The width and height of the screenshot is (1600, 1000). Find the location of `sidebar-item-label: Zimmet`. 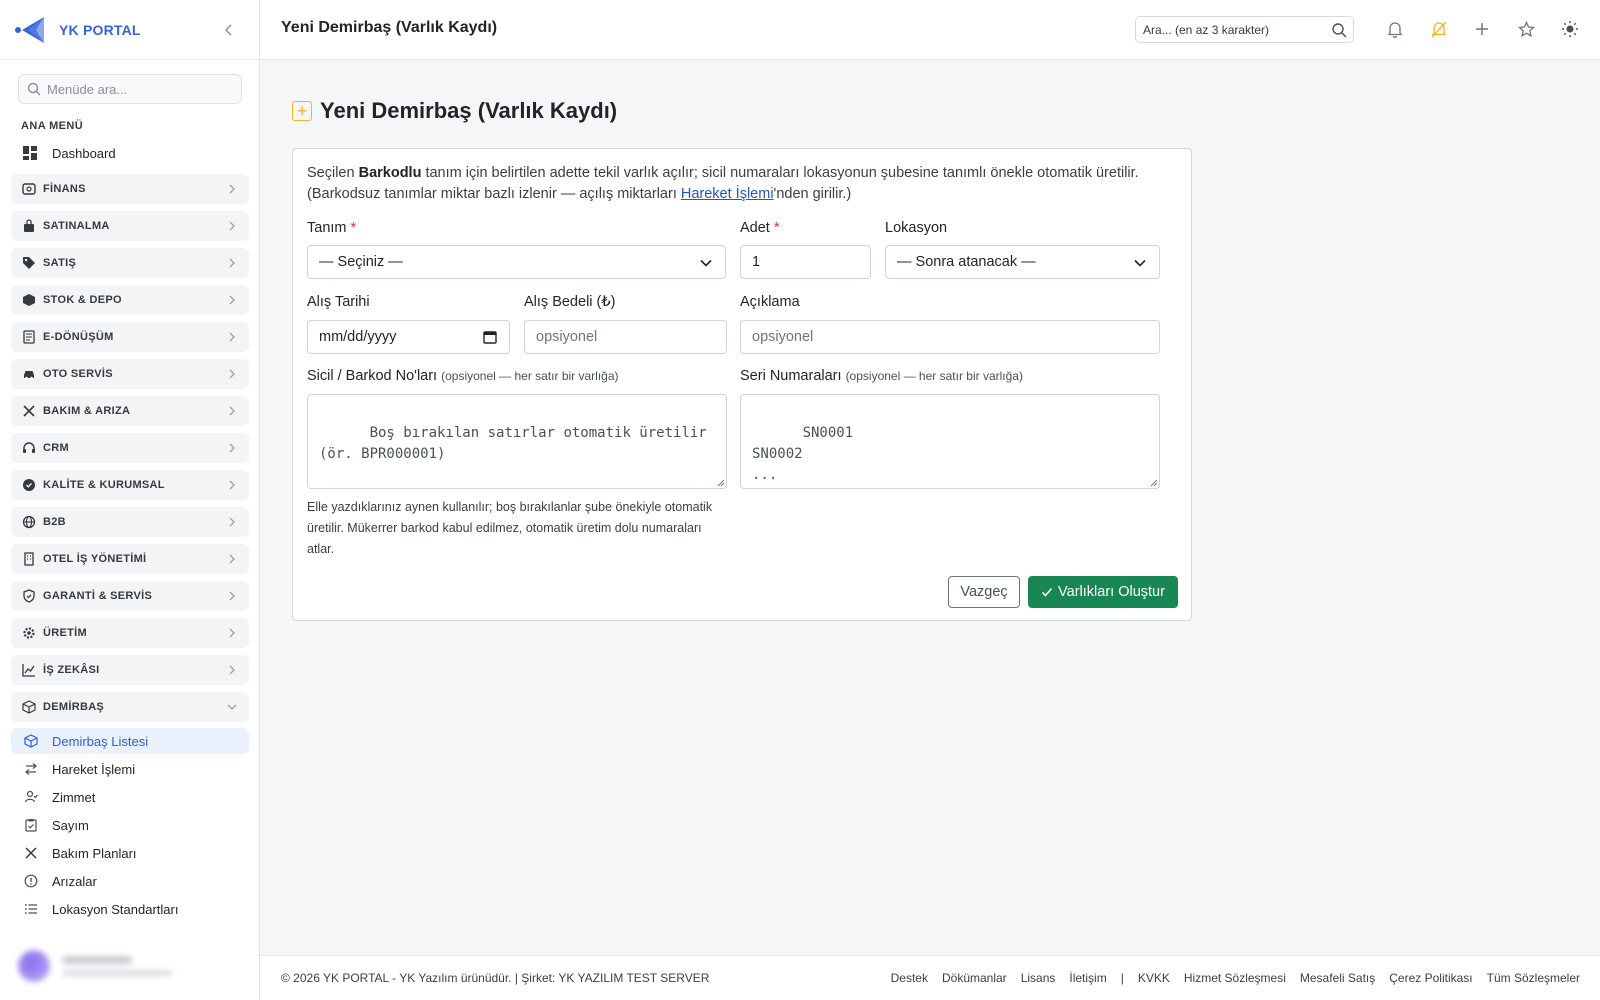

sidebar-item-label: Zimmet is located at coordinates (74, 797).